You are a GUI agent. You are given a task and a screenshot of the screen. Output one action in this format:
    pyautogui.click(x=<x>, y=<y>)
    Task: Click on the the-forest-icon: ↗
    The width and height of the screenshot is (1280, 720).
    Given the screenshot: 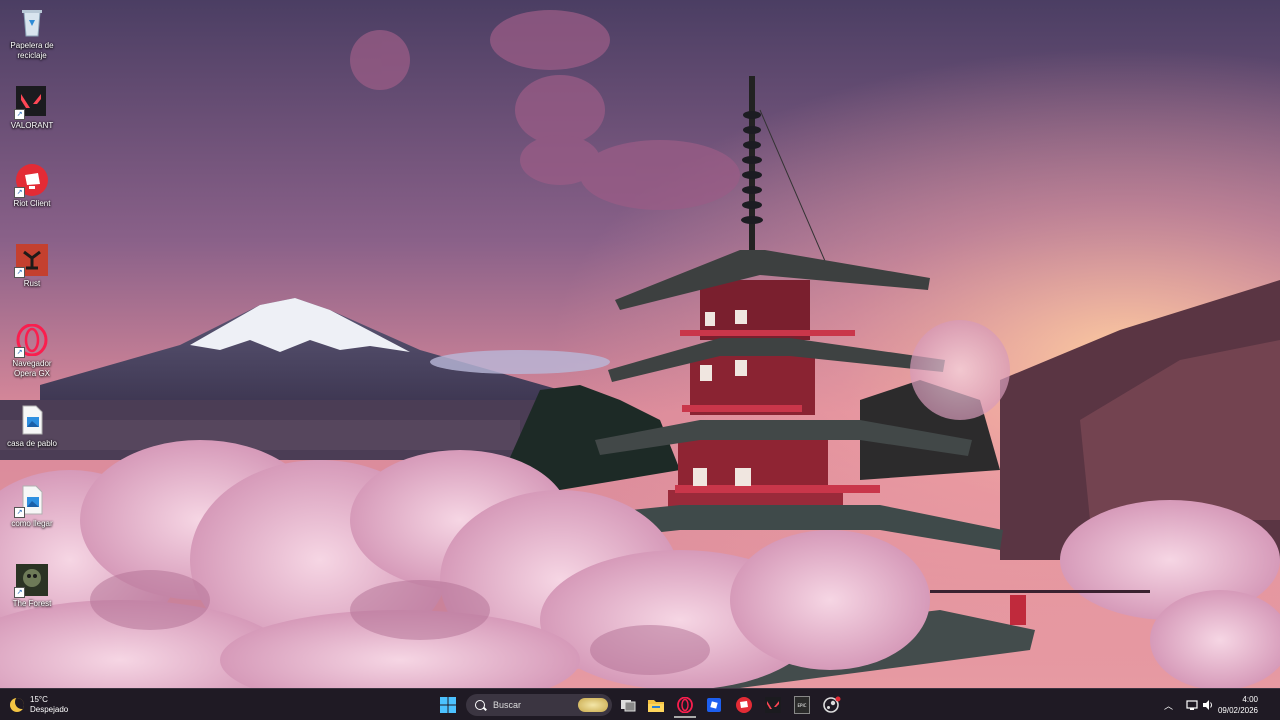 What is the action you would take?
    pyautogui.click(x=31, y=581)
    